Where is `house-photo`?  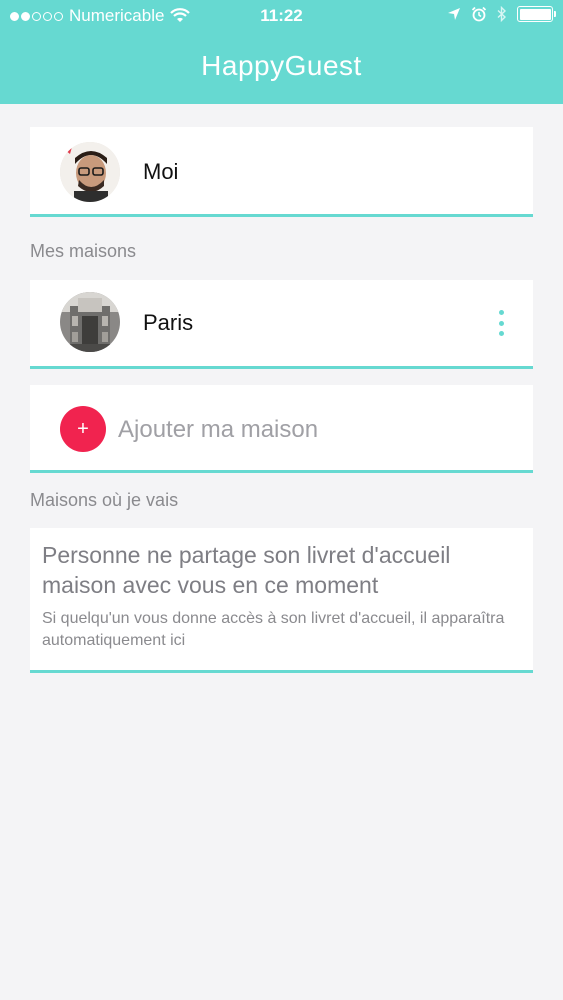 house-photo is located at coordinates (90, 322).